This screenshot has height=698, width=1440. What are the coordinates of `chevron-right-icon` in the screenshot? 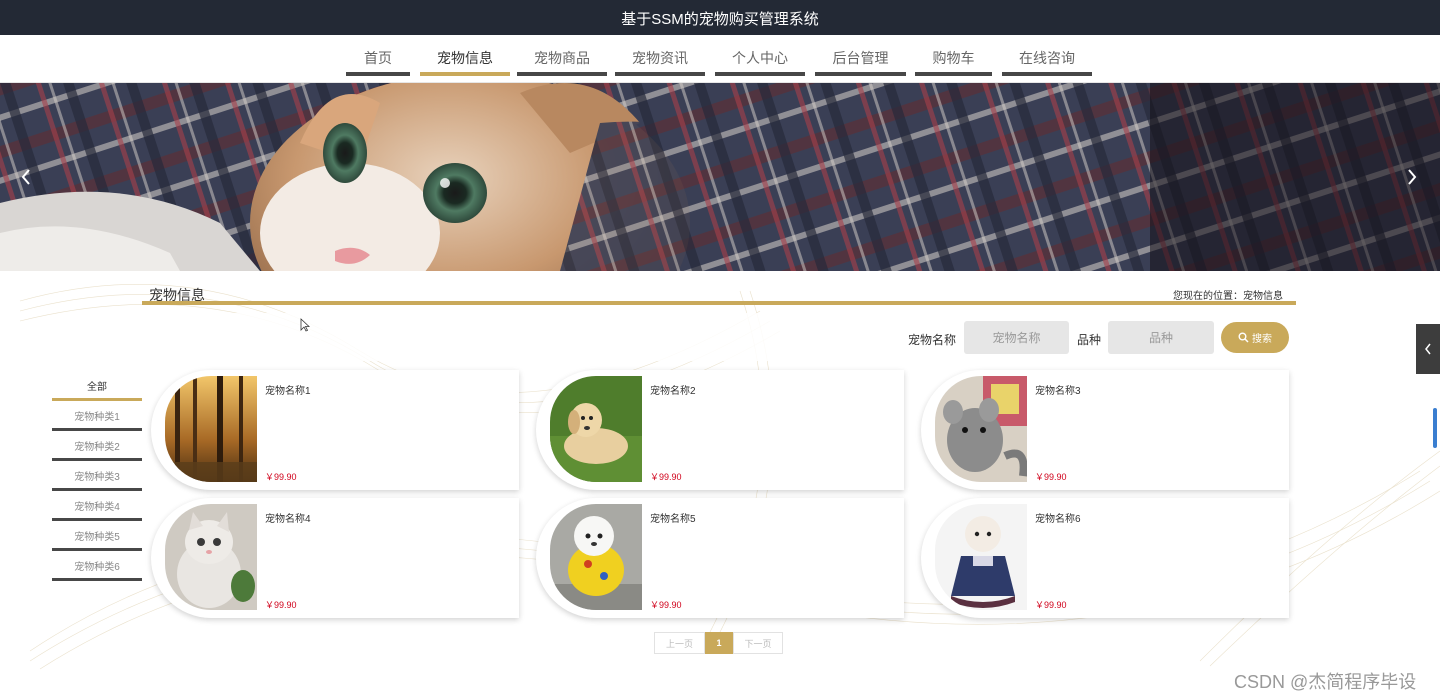 It's located at (1412, 177).